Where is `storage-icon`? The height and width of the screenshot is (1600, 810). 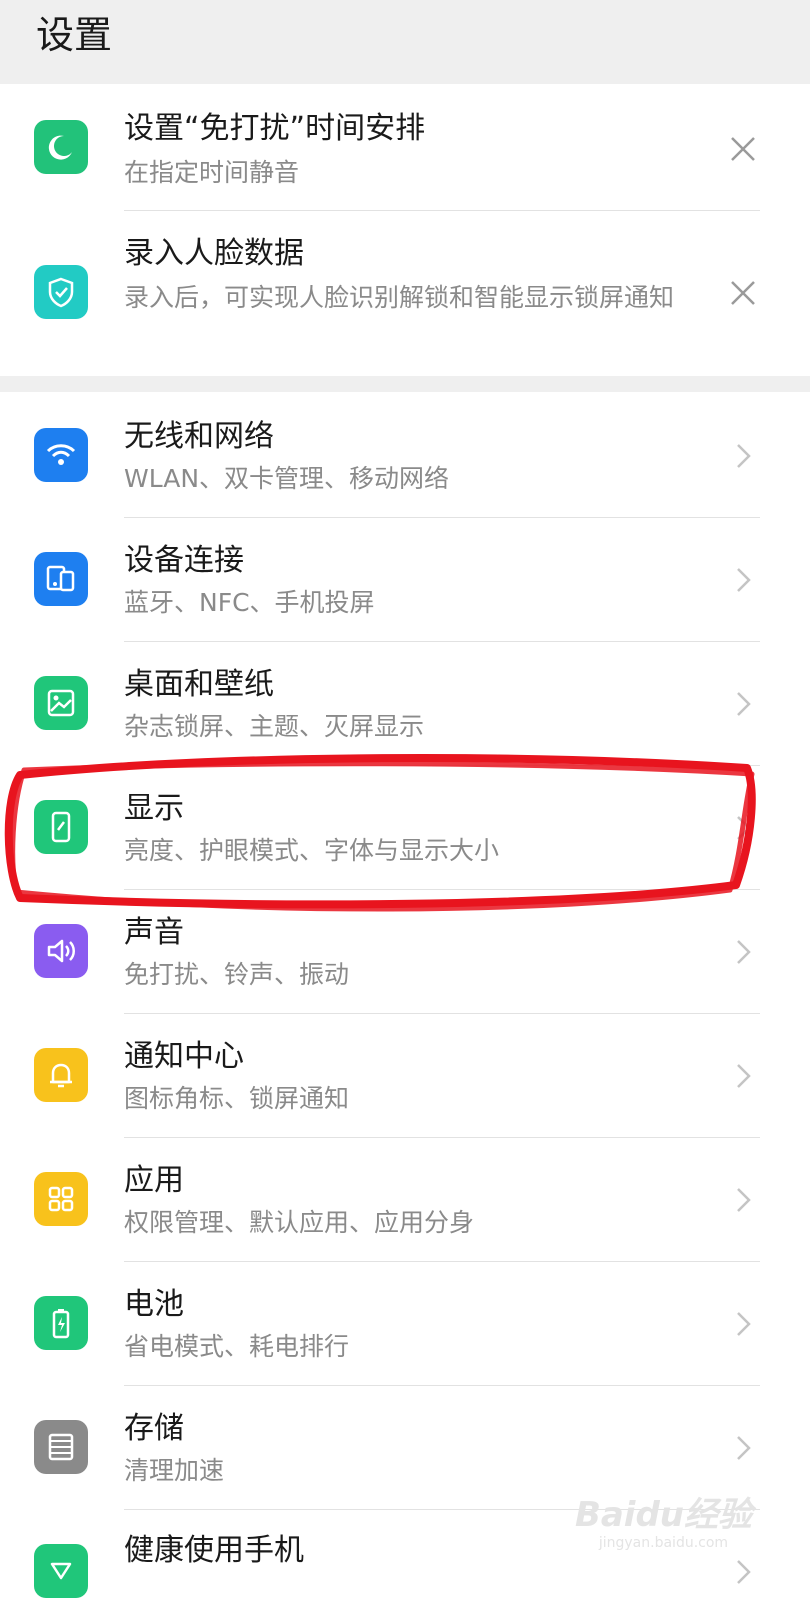
storage-icon is located at coordinates (61, 1447).